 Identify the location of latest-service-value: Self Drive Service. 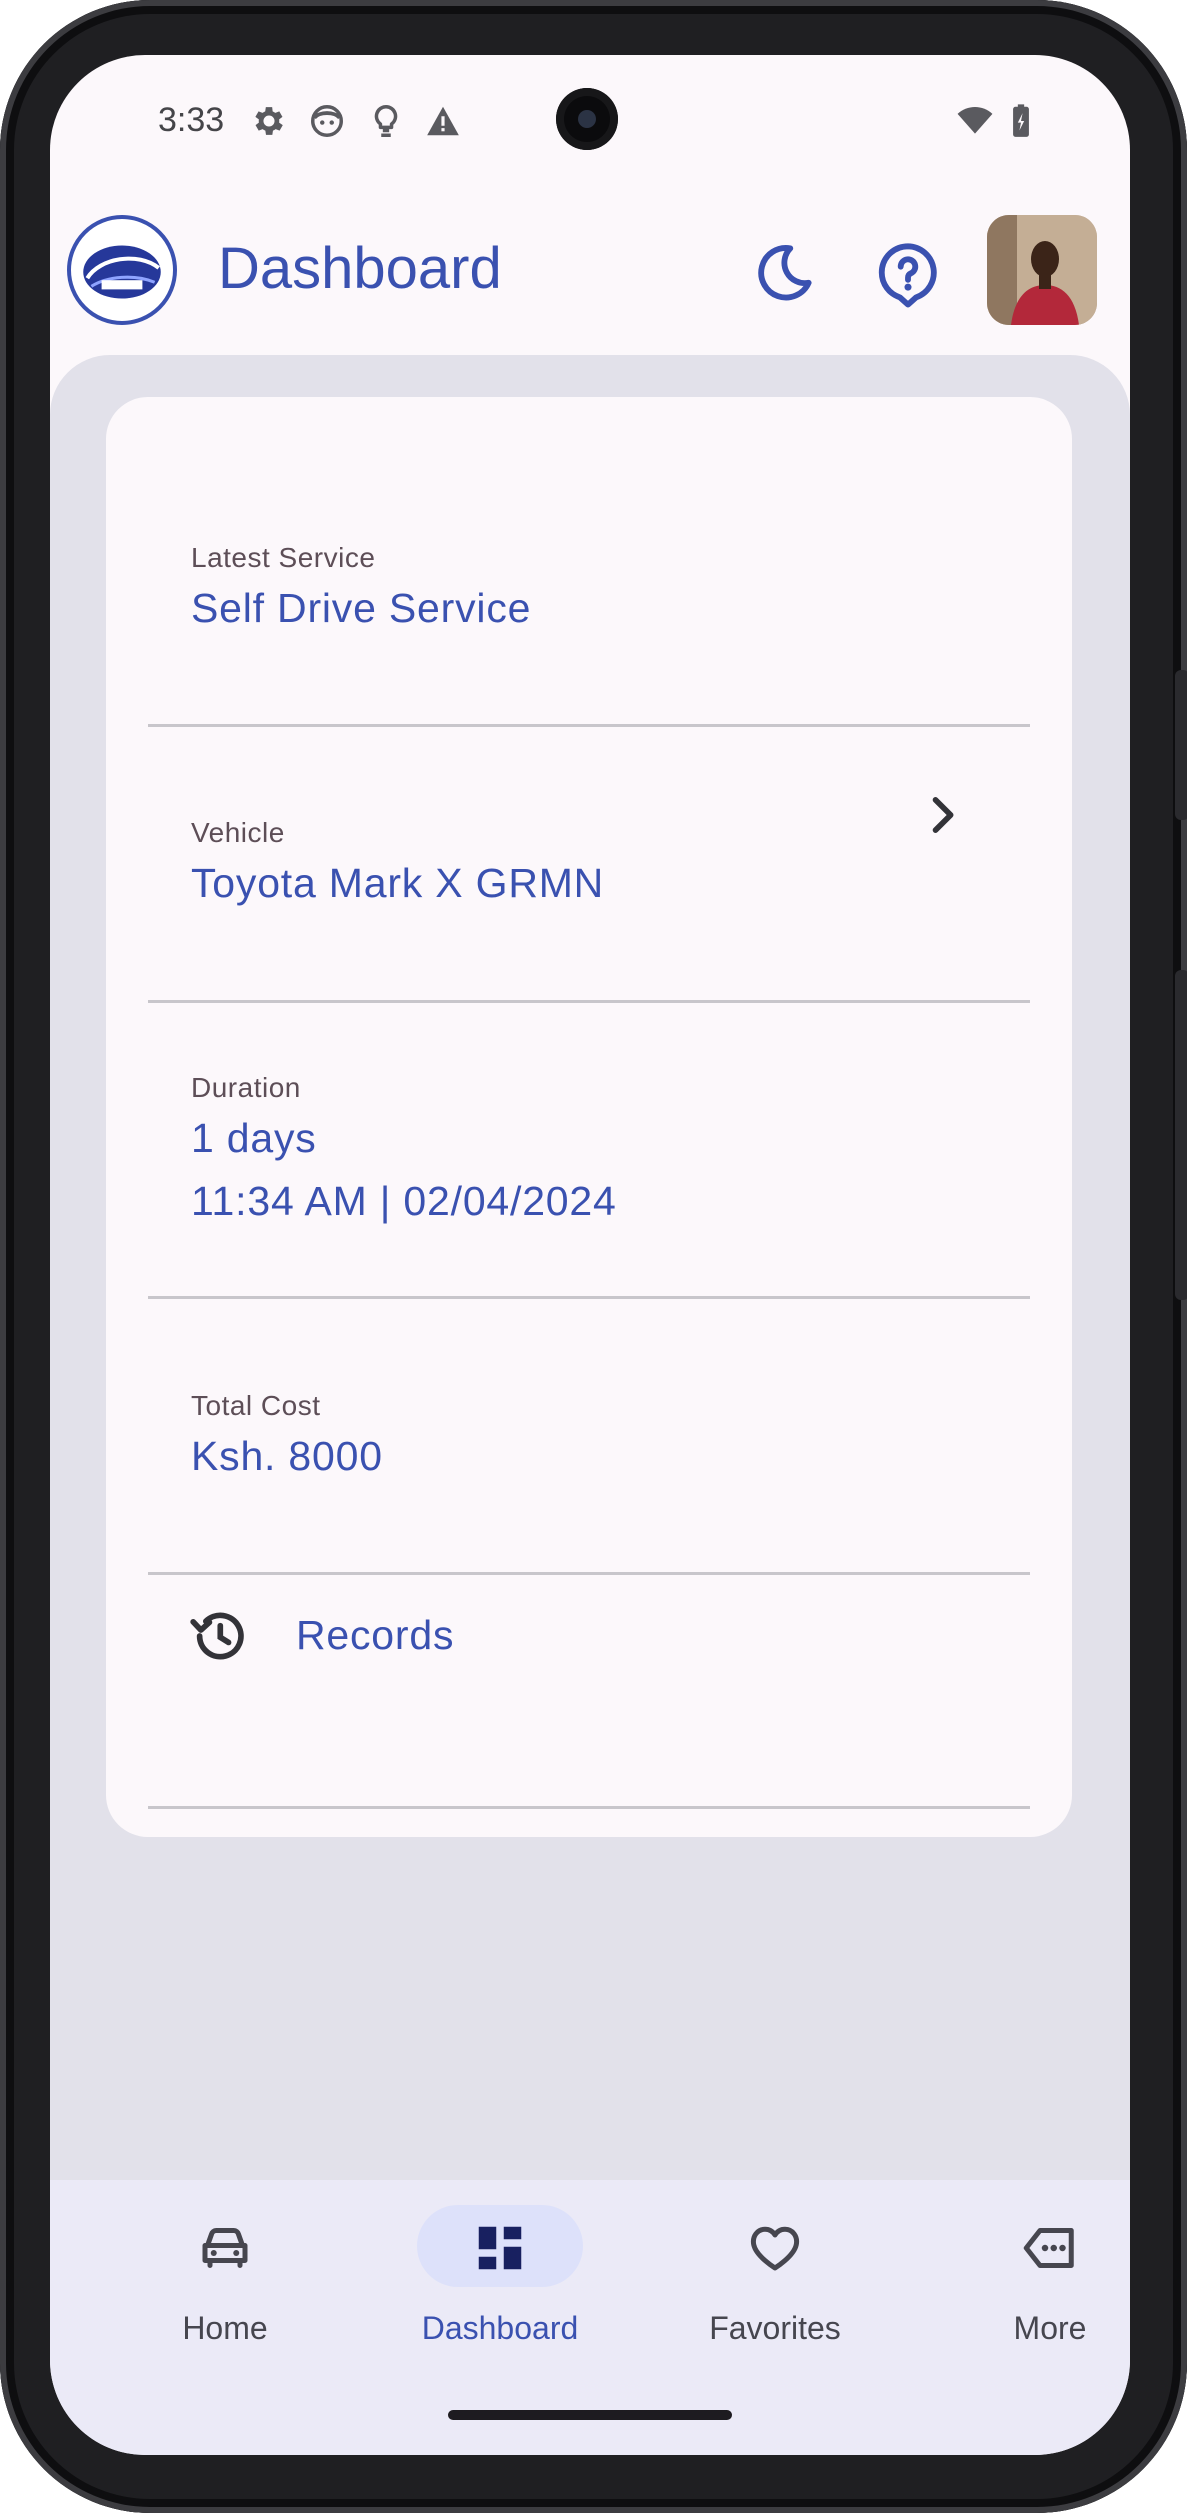
(361, 608).